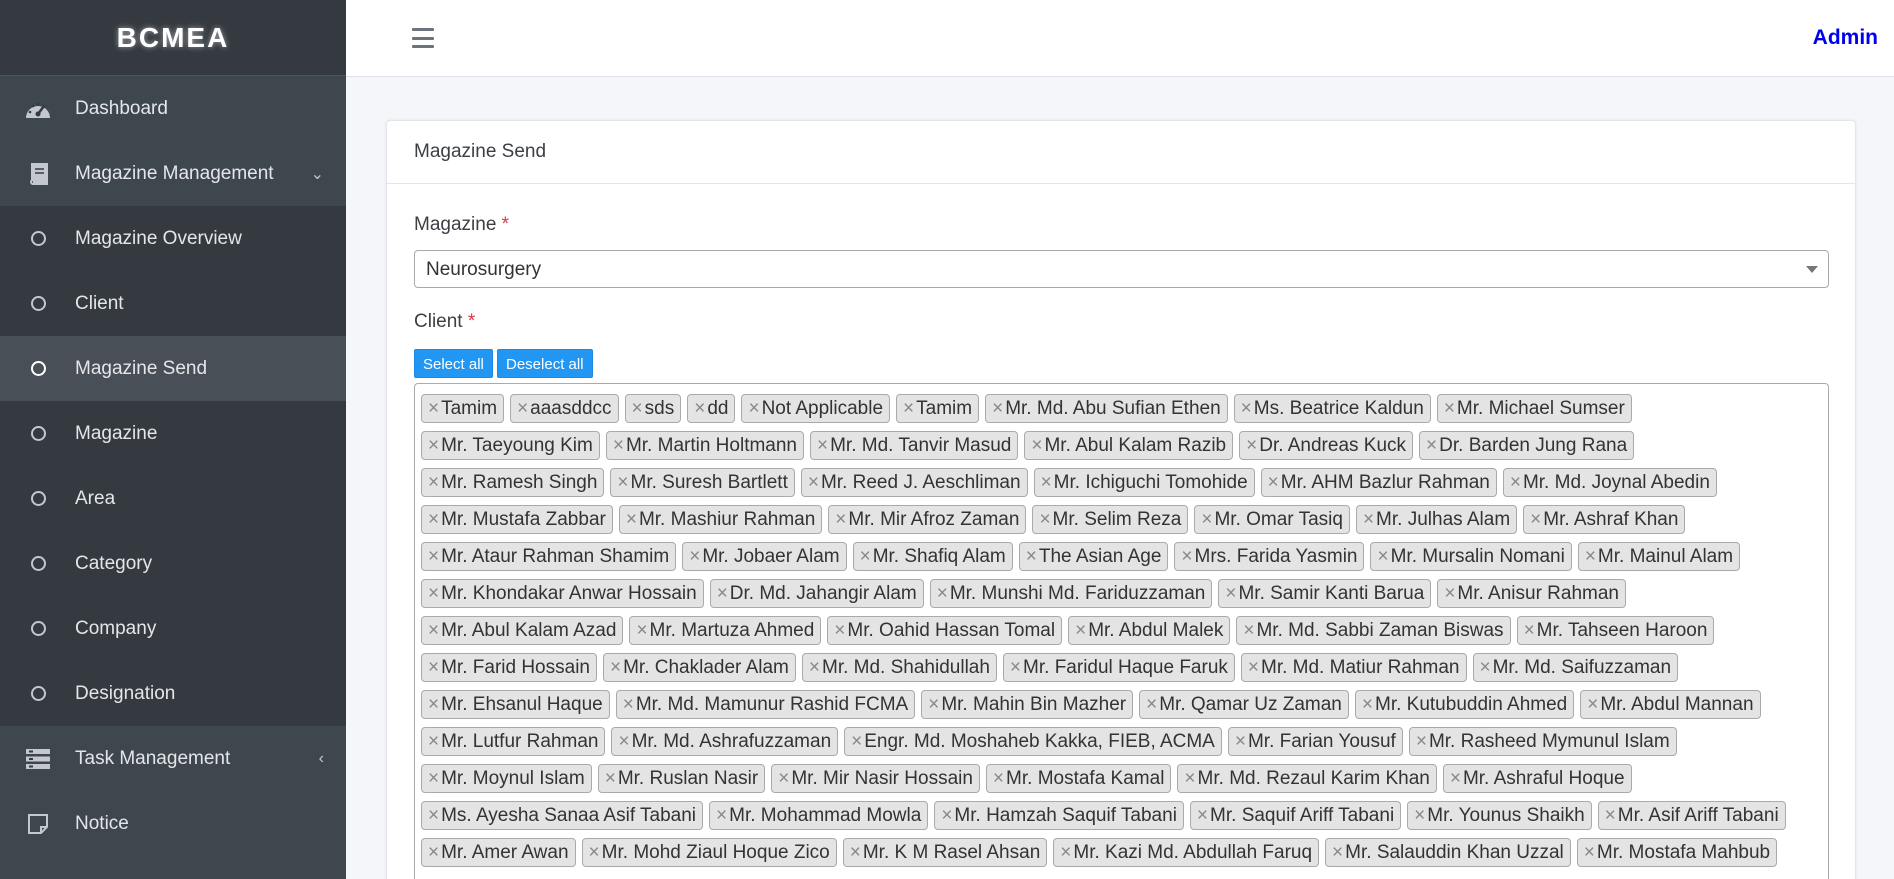  I want to click on client-tag: × Mr. Asif Ariff Tabani, so click(1691, 815).